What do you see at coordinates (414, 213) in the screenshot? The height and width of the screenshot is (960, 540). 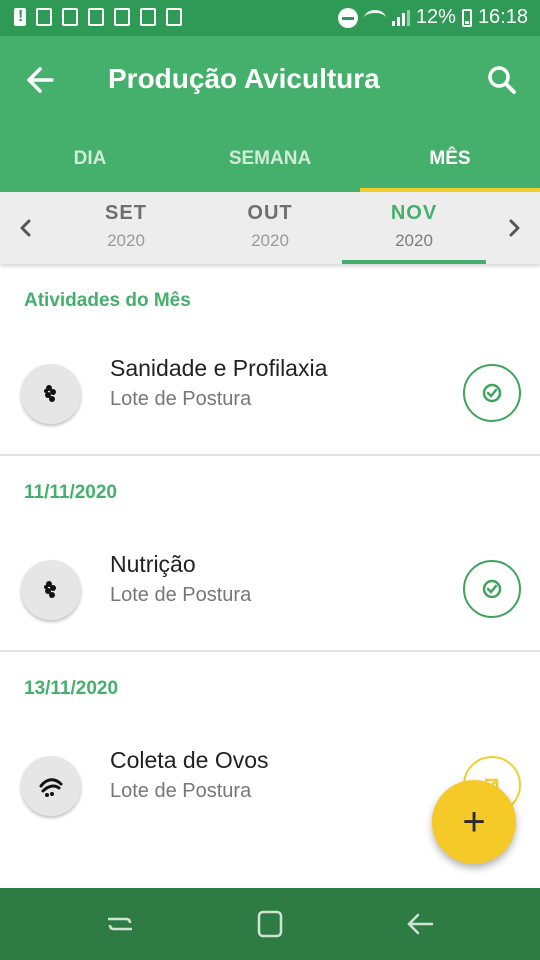 I see `month-name: NOV` at bounding box center [414, 213].